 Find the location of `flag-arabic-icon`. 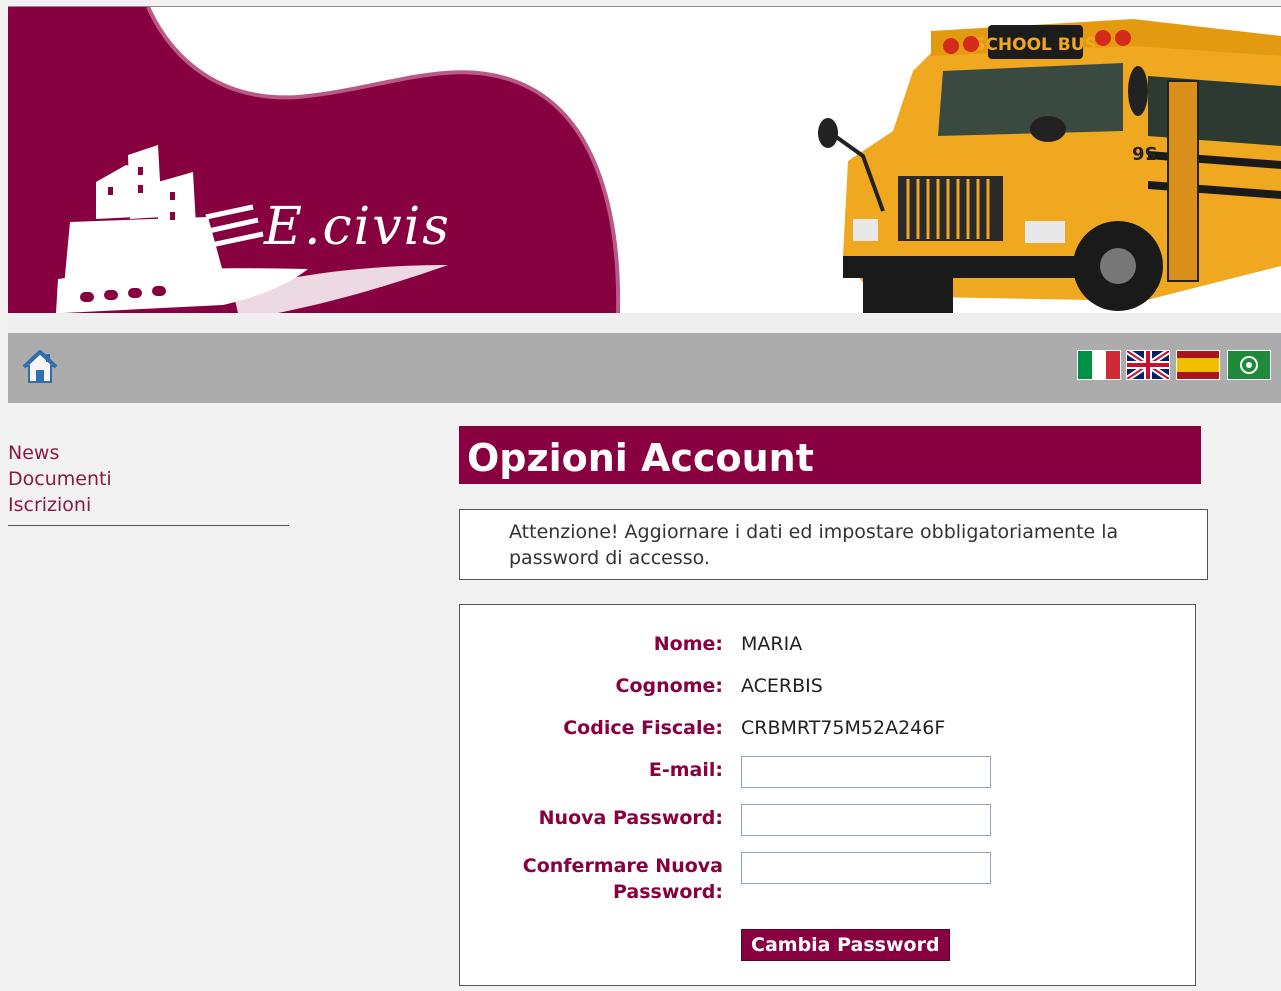

flag-arabic-icon is located at coordinates (1249, 365).